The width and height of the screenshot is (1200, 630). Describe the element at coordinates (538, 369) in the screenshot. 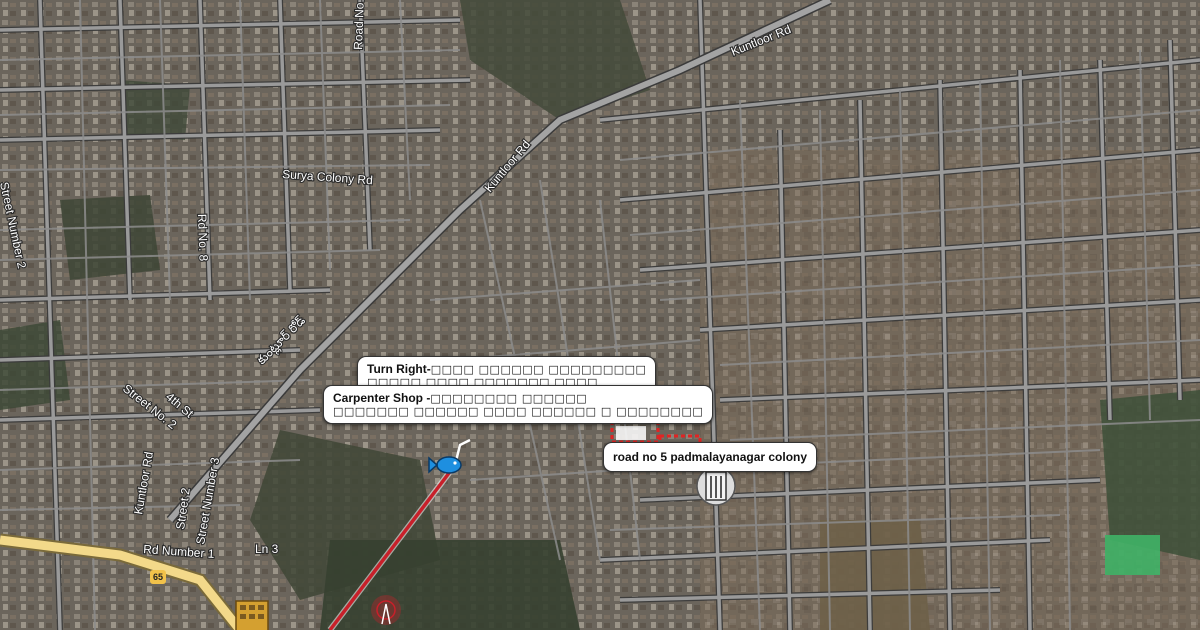

I see `turn-right-subtitle: □□□□ □□□□□□ □□□□□□□□□` at that location.